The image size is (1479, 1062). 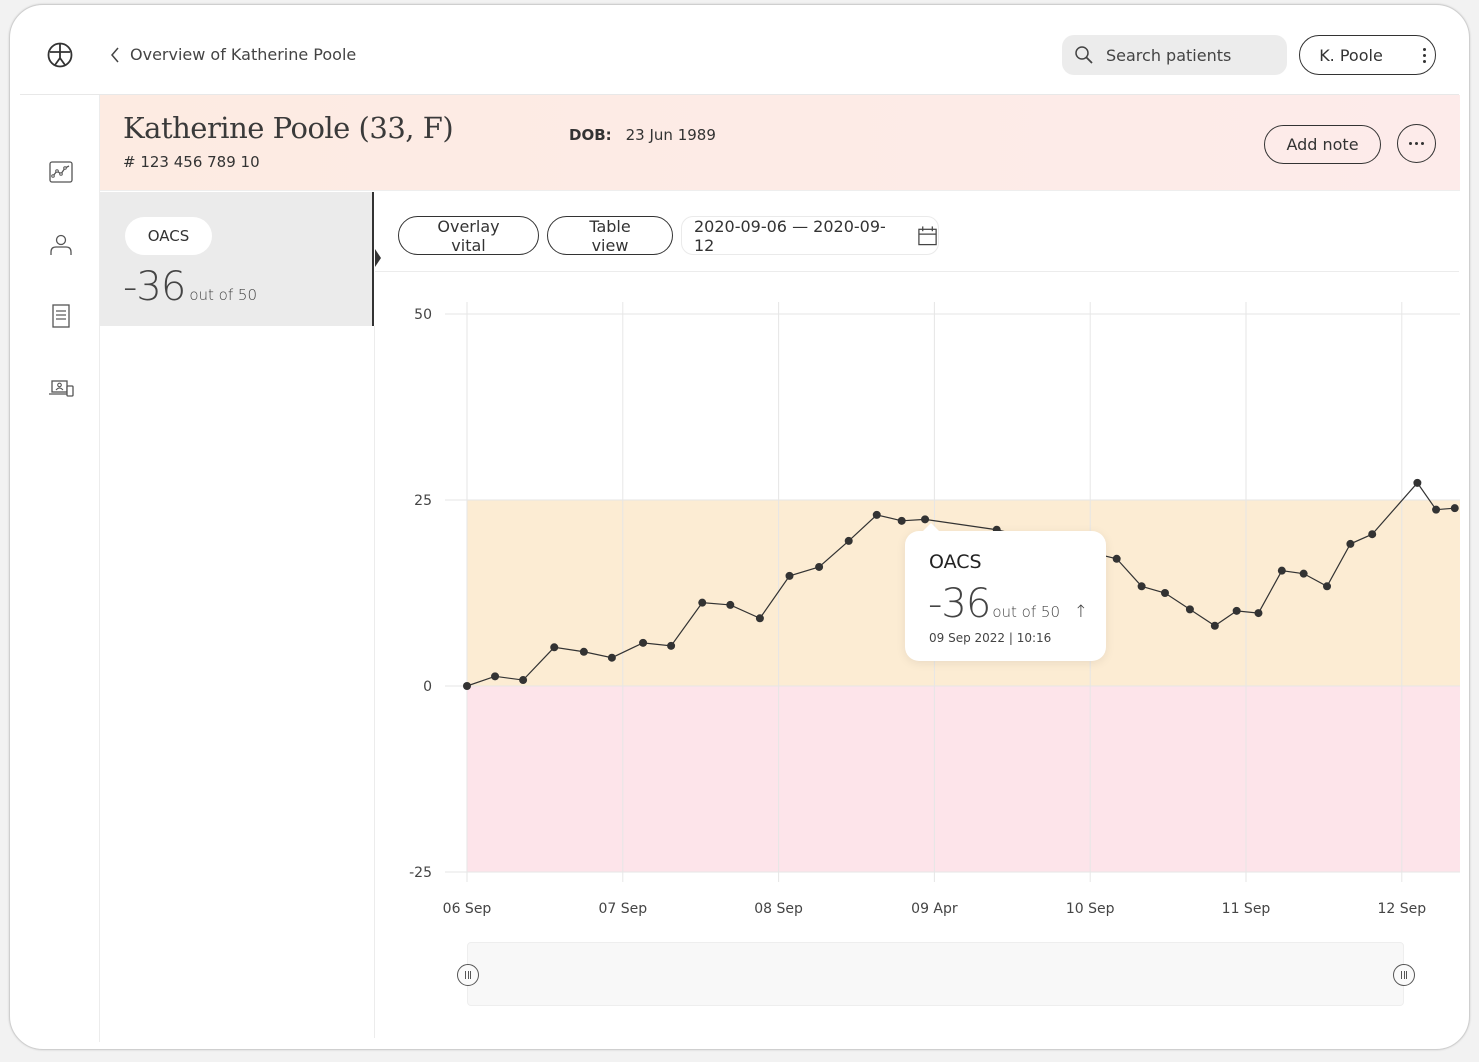 I want to click on x-tick-label: 06 Sep, so click(x=467, y=909).